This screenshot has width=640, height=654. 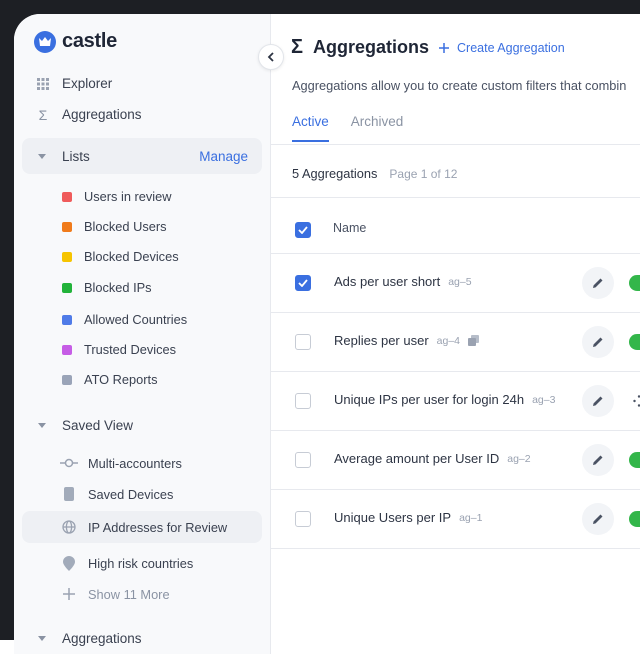 I want to click on table-row: Unique IPs per user for login 24h ag–3, so click(x=455, y=400).